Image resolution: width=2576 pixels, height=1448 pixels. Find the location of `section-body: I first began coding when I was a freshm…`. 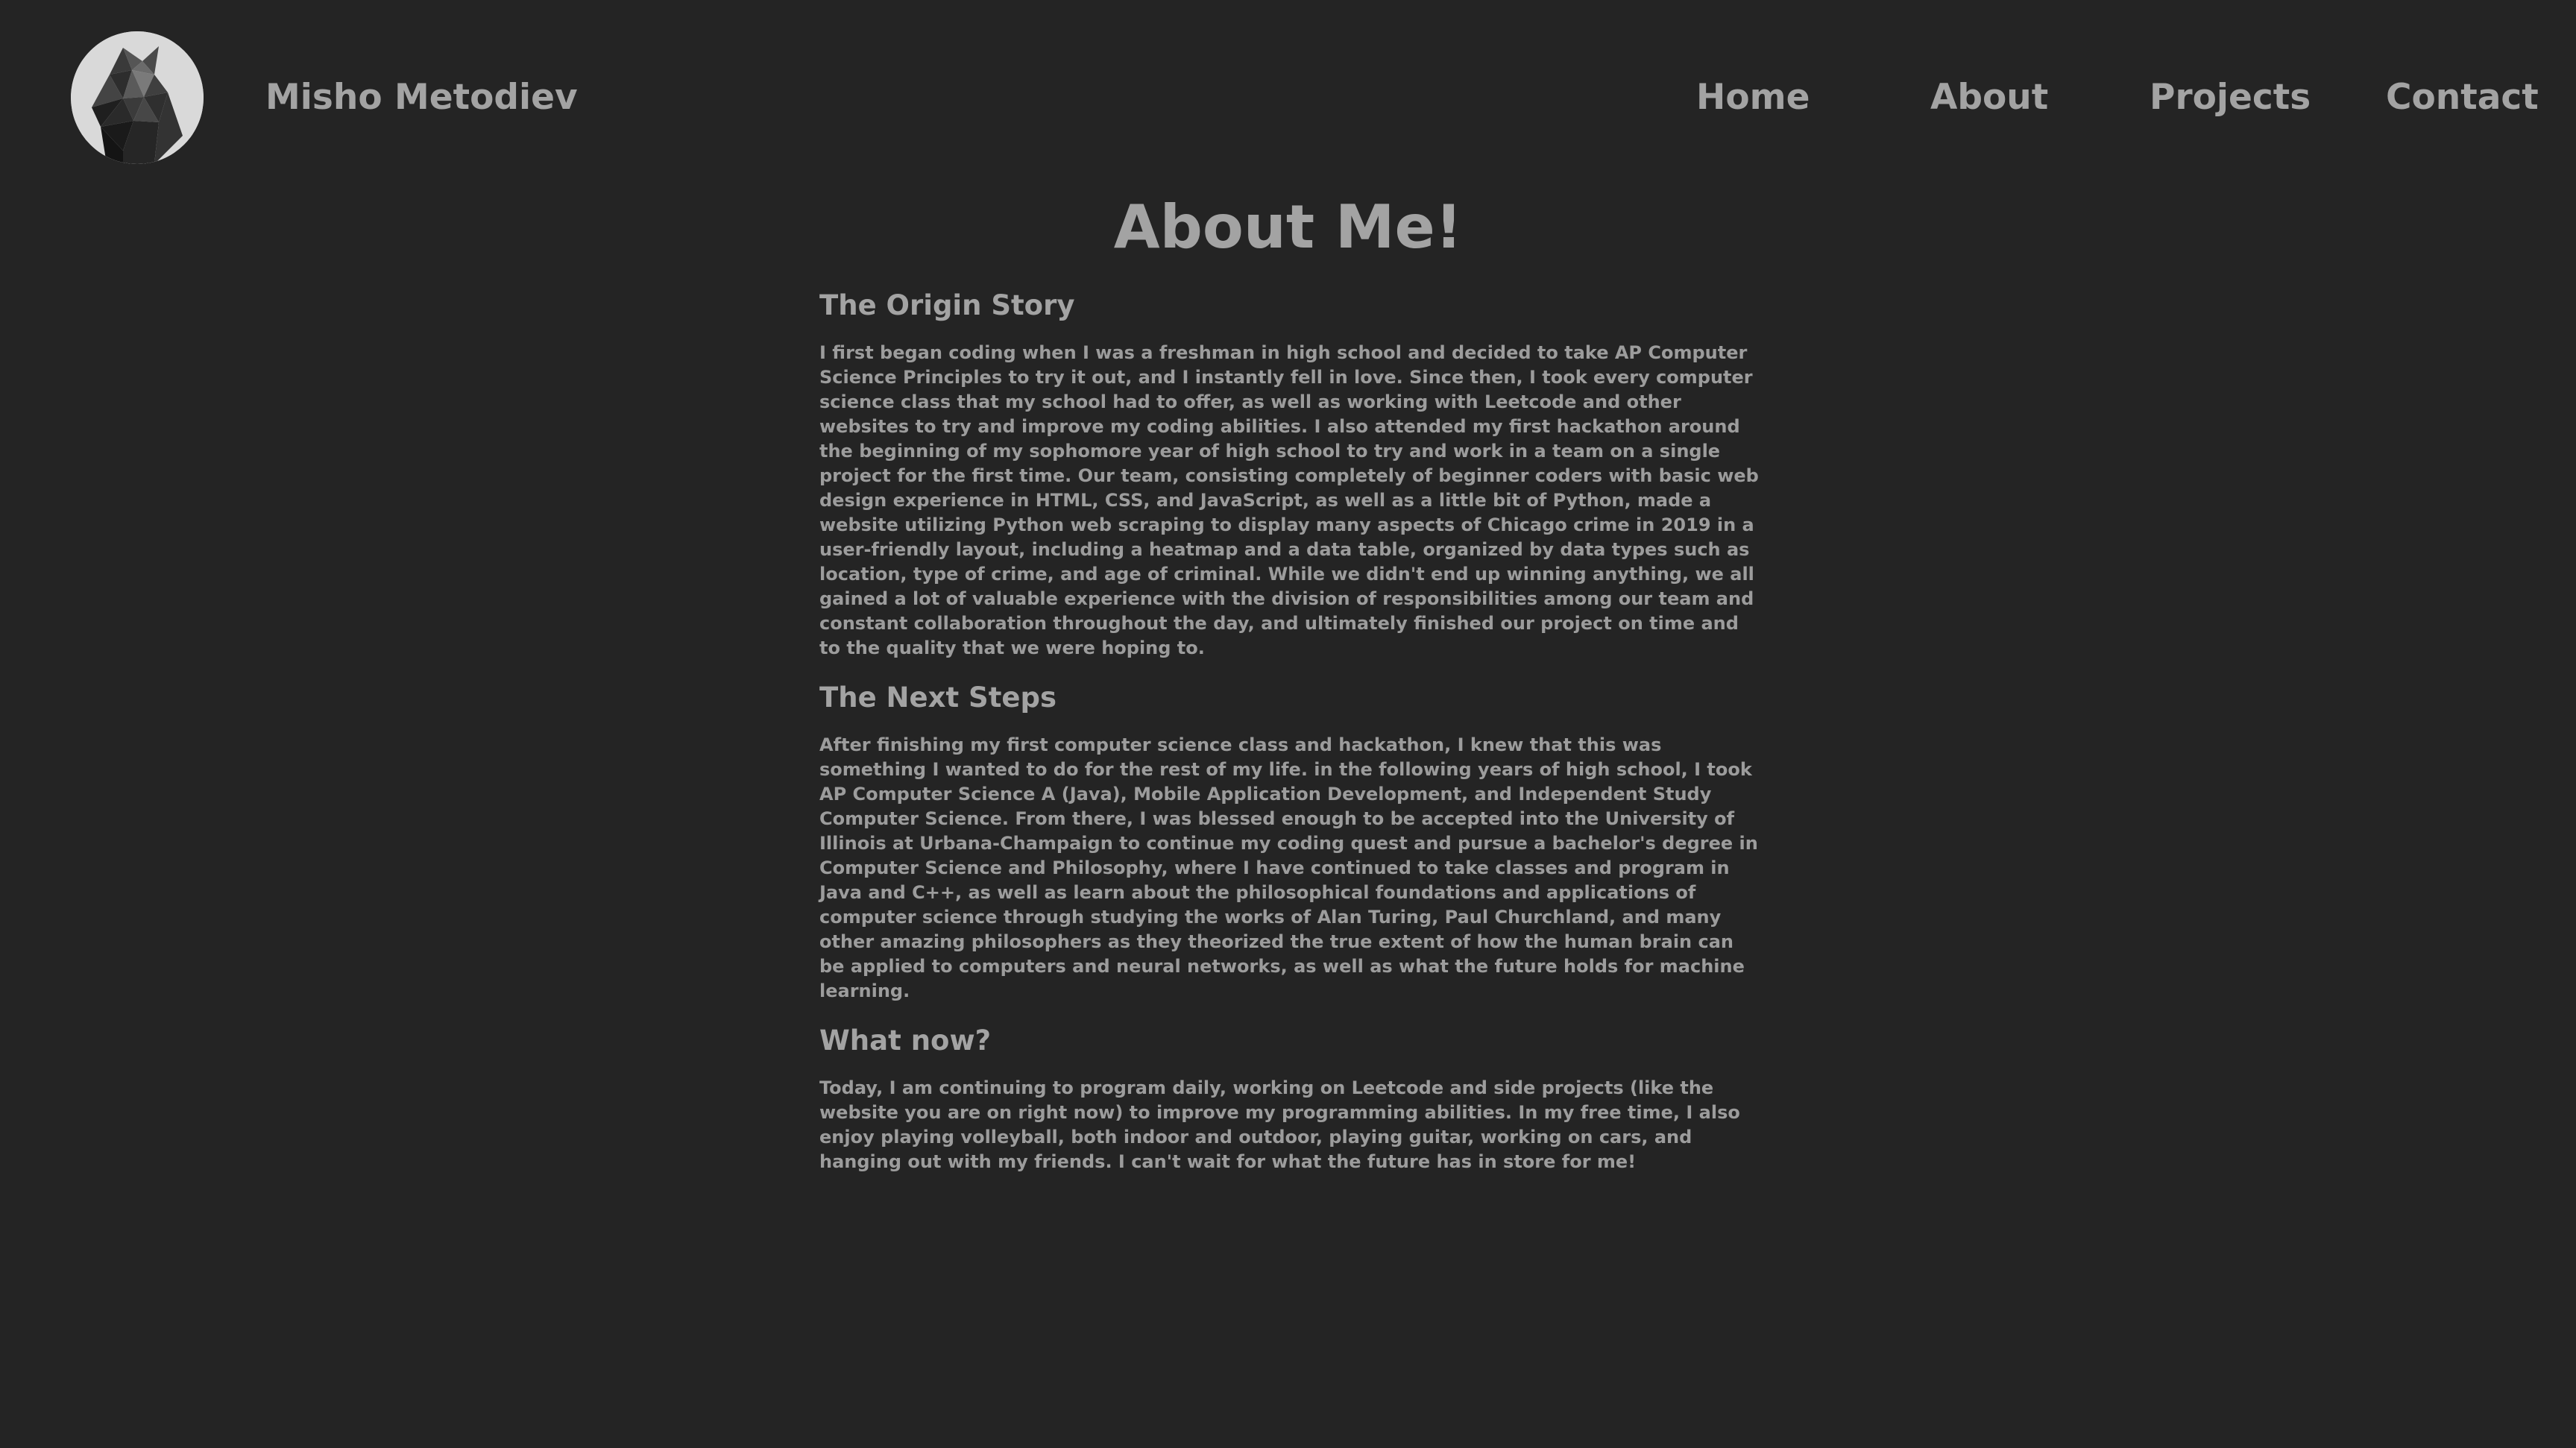

section-body: I first began coding when I was a freshm… is located at coordinates (1289, 500).